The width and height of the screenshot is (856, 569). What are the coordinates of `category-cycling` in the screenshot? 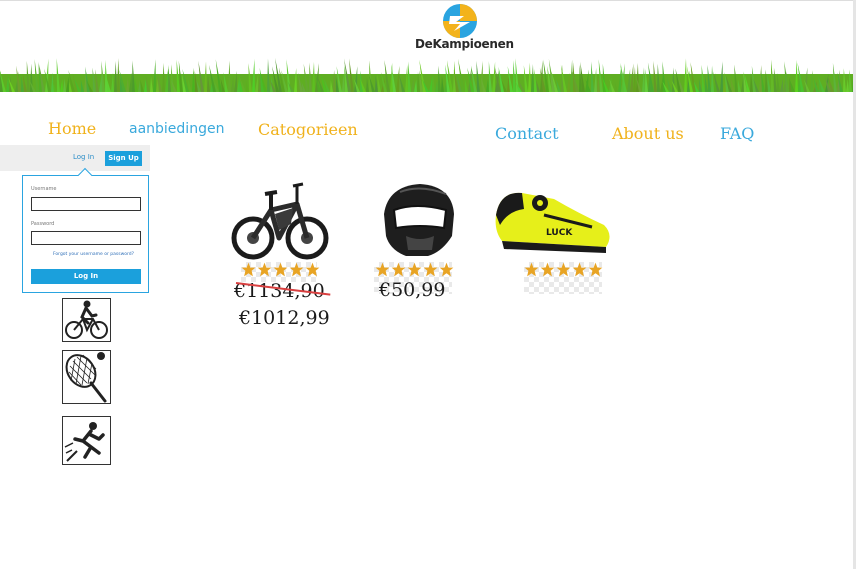 It's located at (86, 320).